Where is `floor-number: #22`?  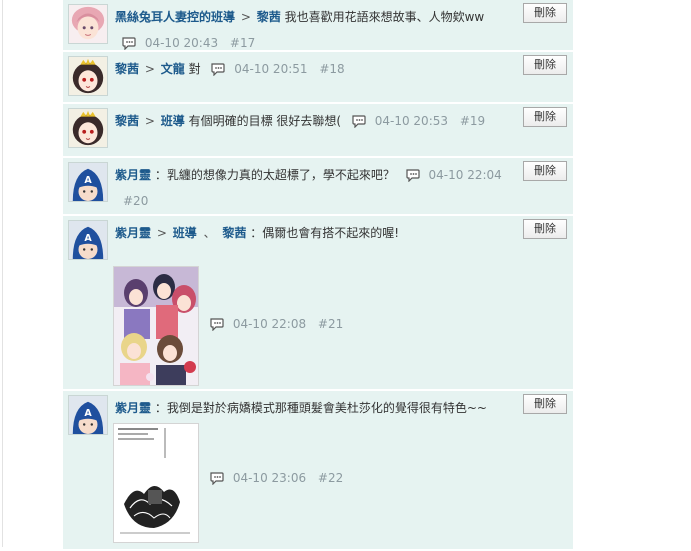
floor-number: #22 is located at coordinates (330, 478).